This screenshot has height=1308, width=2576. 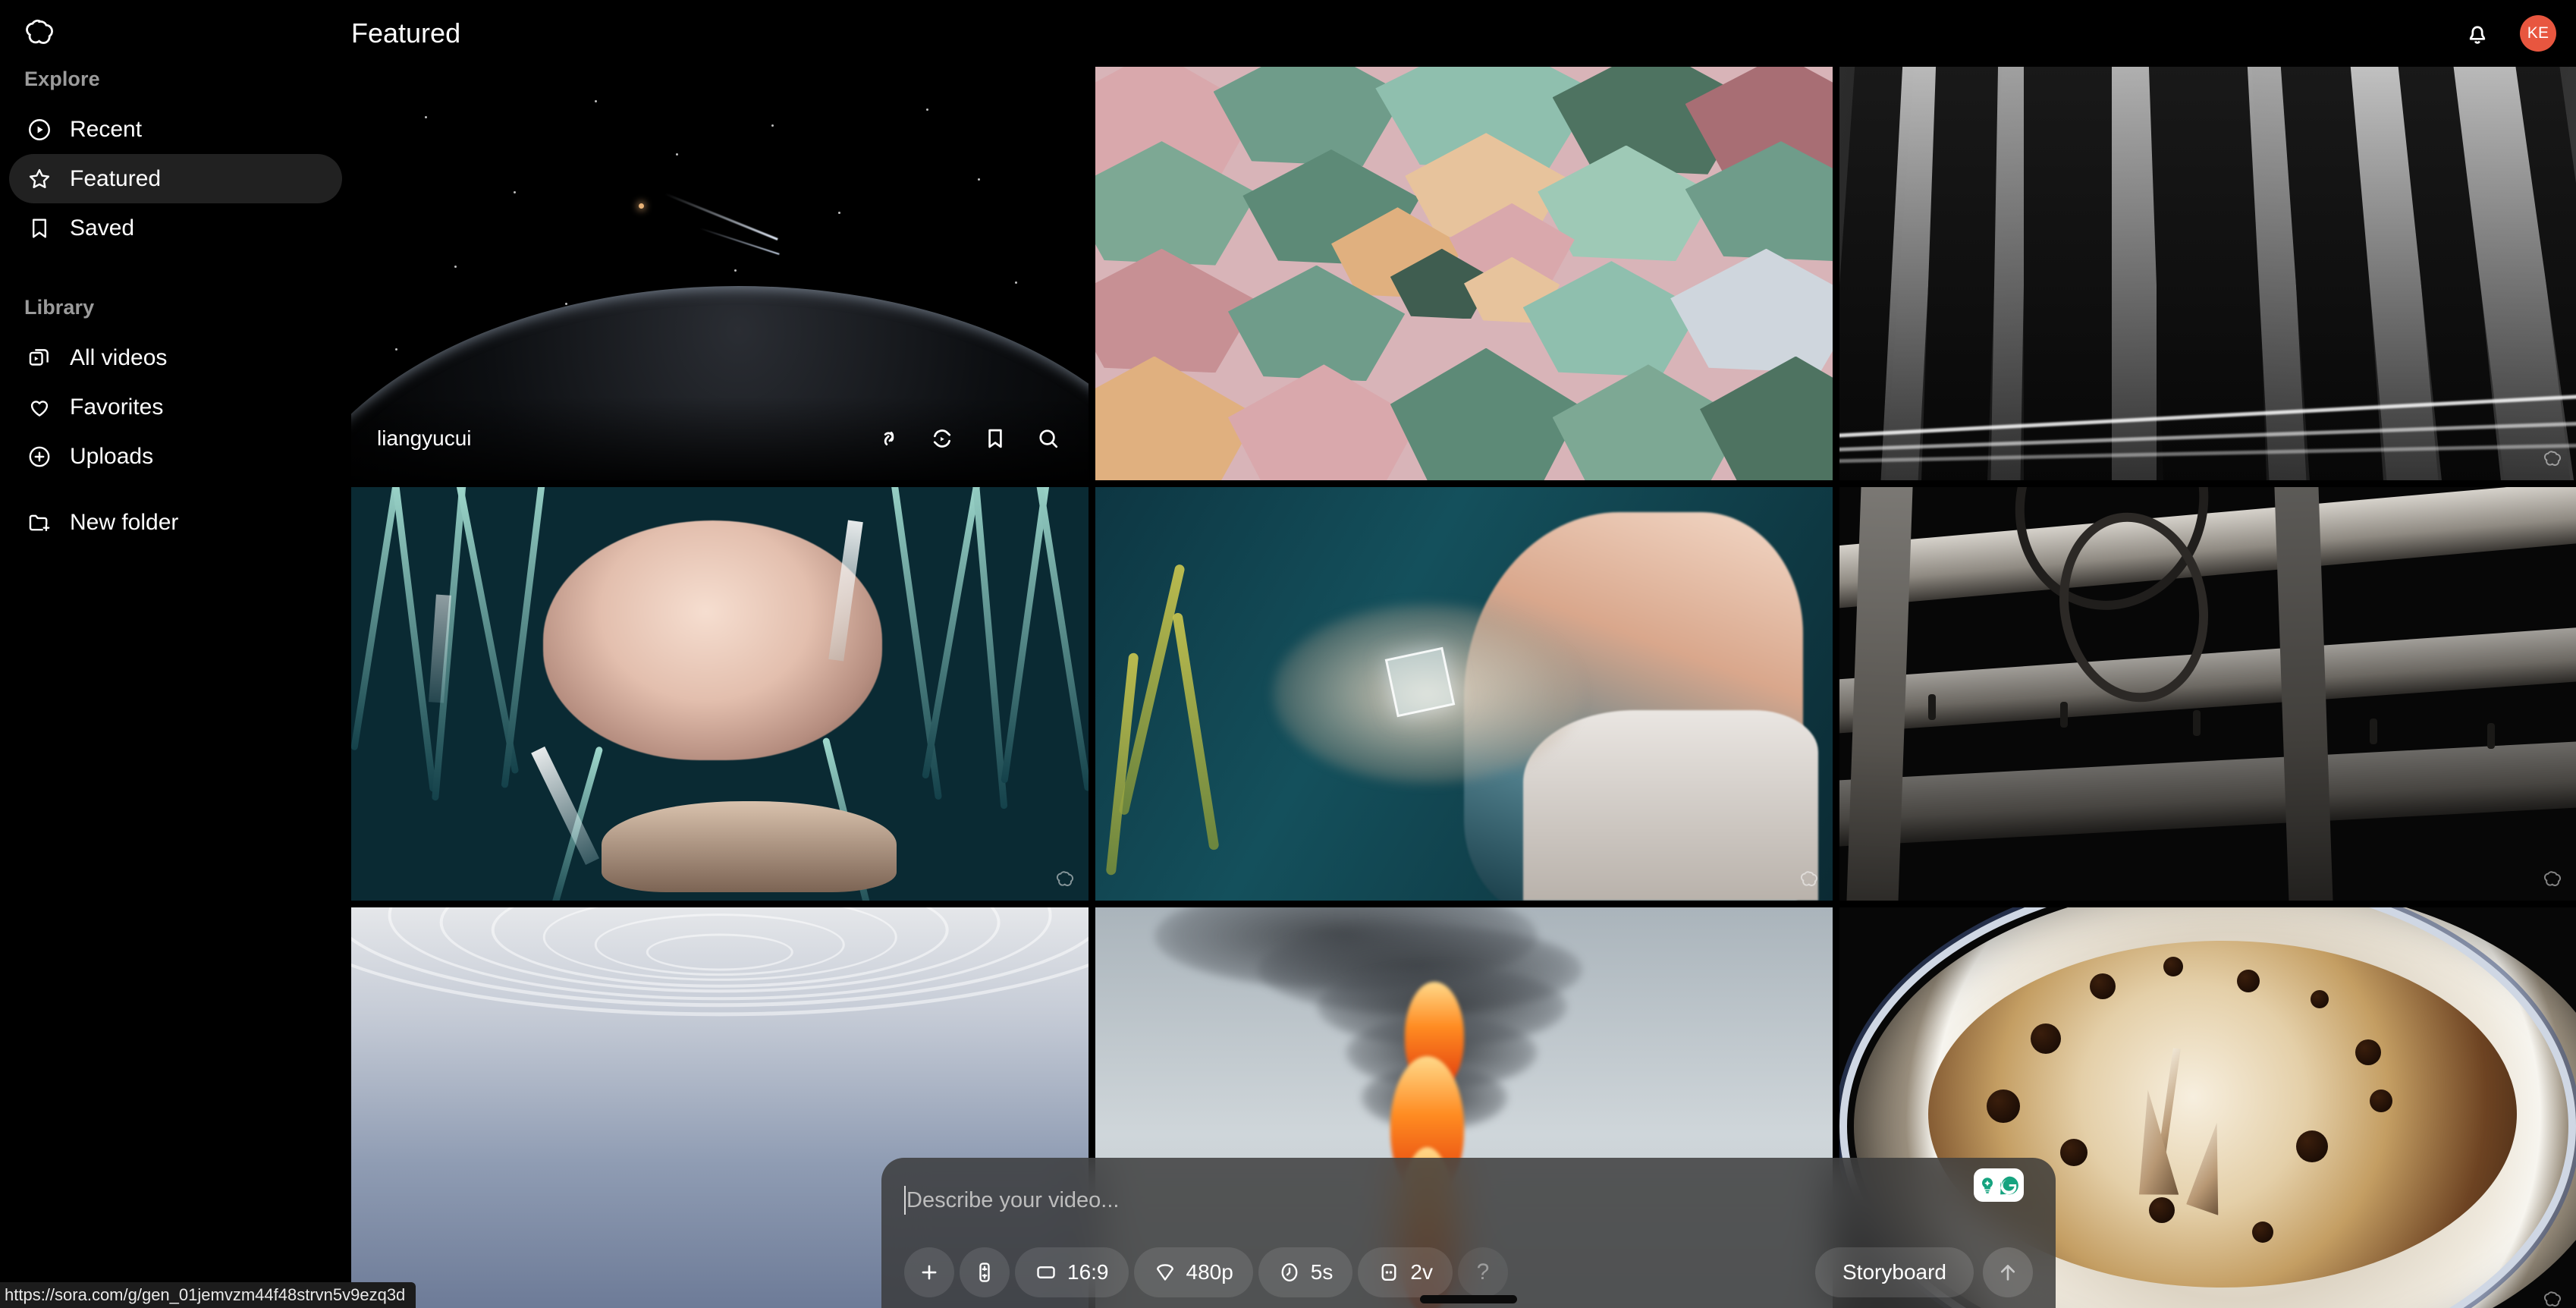 What do you see at coordinates (1999, 1185) in the screenshot?
I see `grammarly-badge` at bounding box center [1999, 1185].